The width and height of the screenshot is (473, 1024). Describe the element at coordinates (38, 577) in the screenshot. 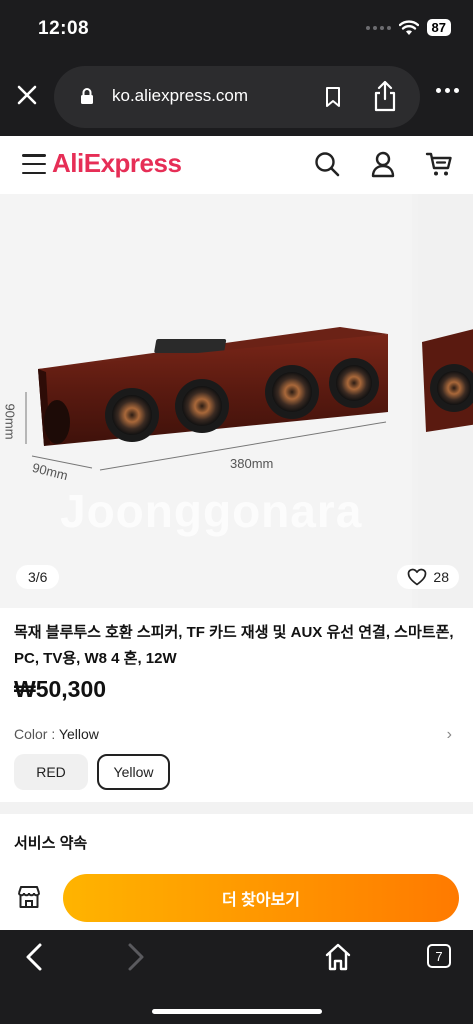

I see `image-counter: 3/6` at that location.